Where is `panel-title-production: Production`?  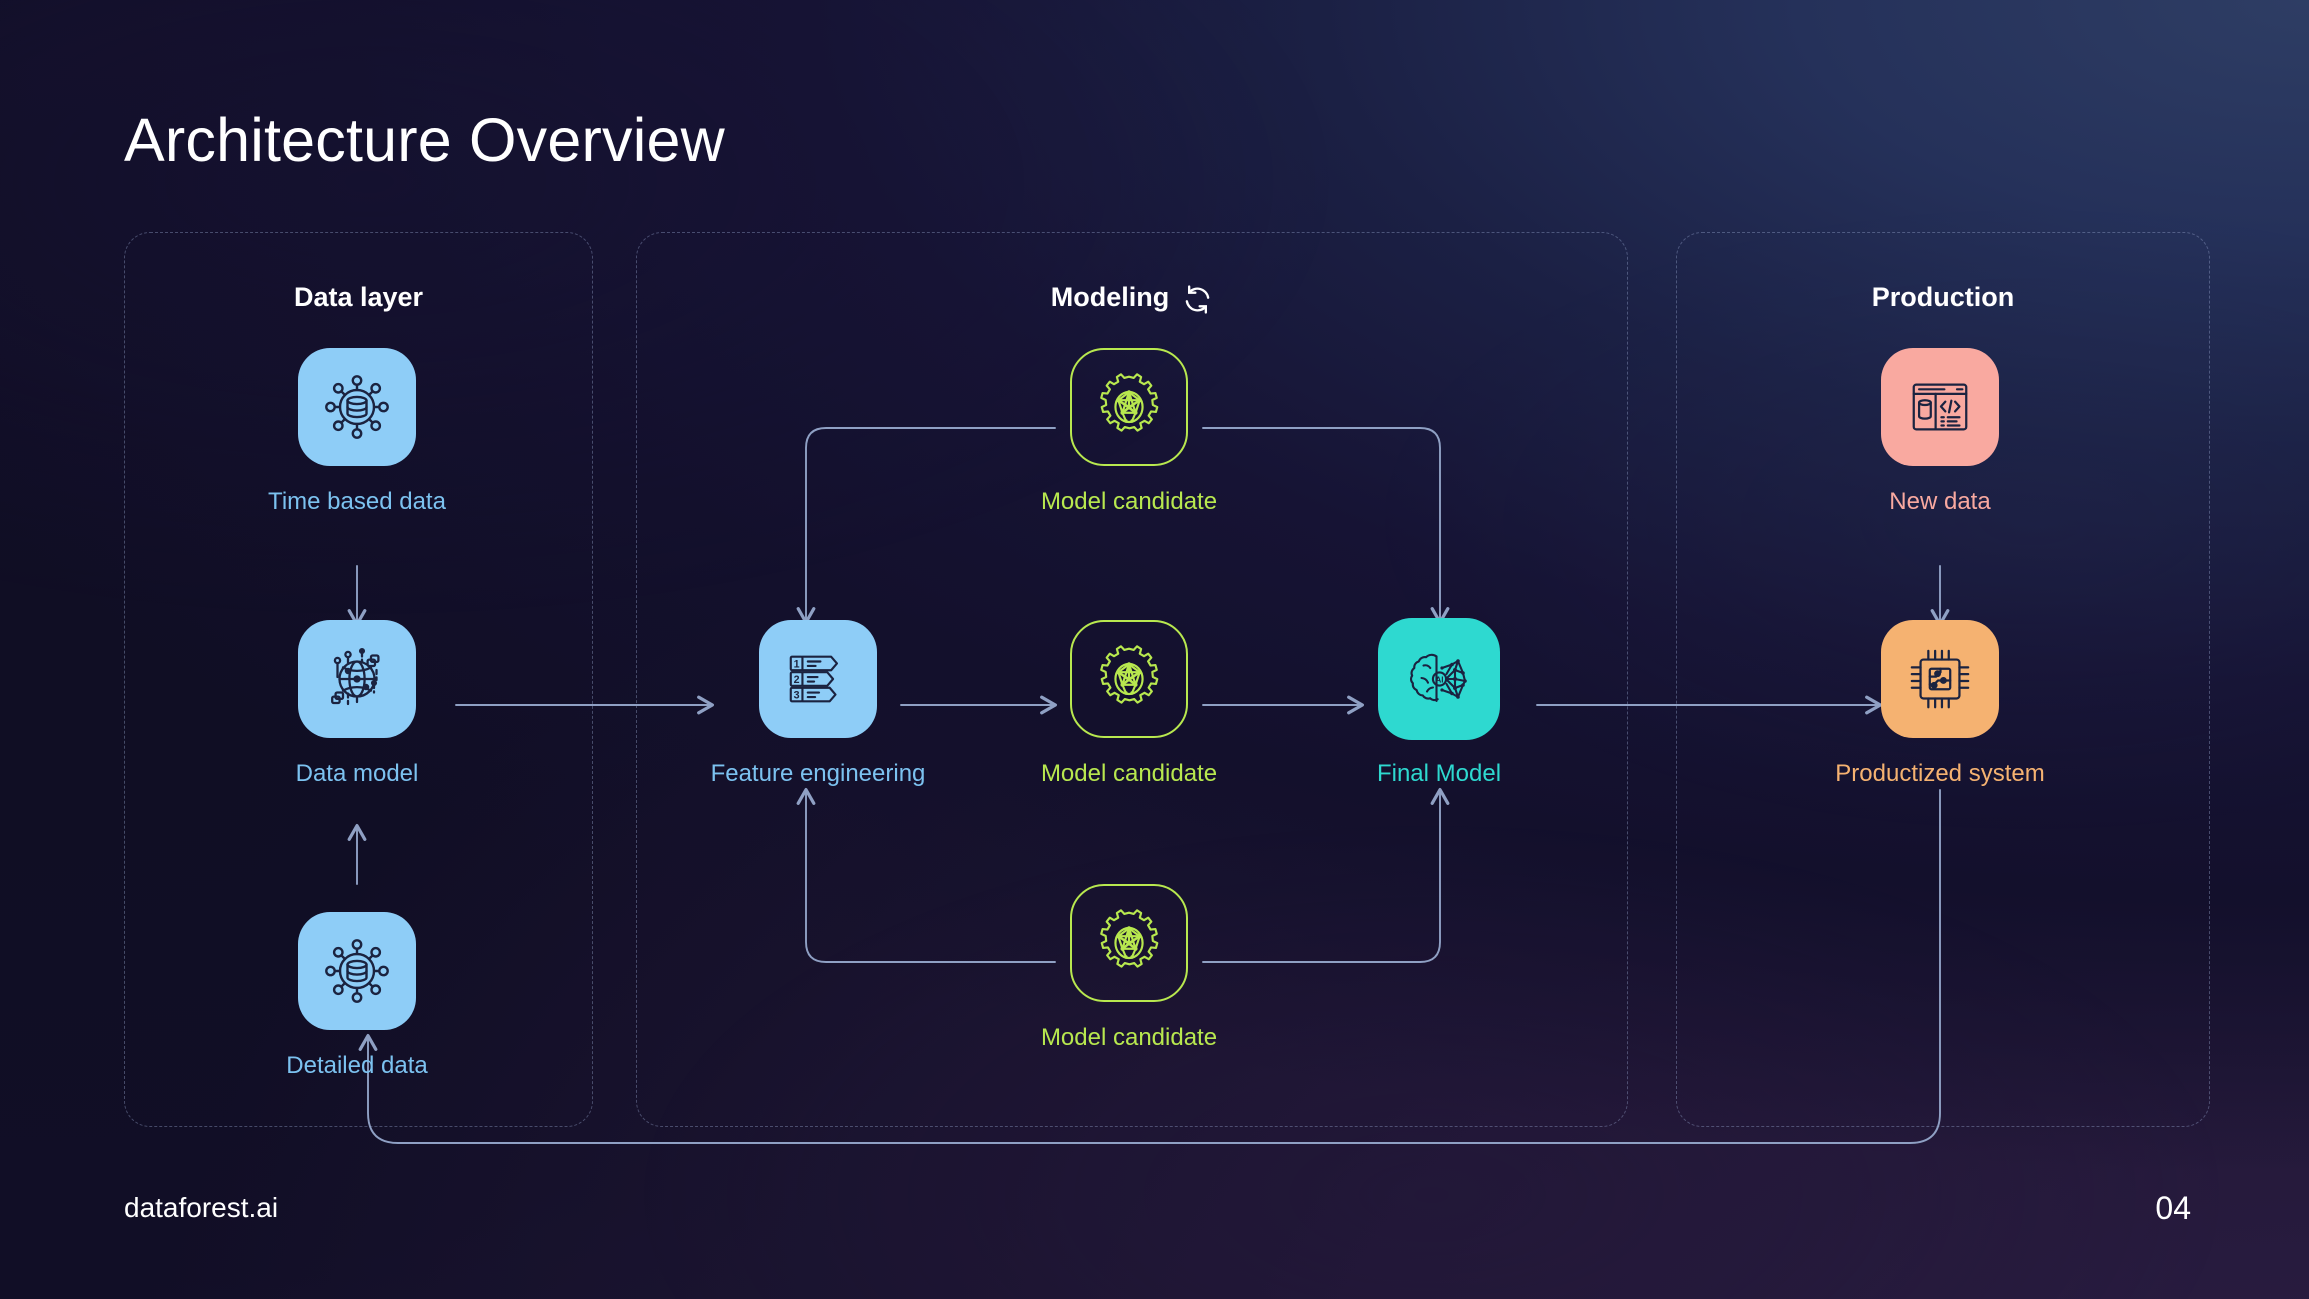 panel-title-production: Production is located at coordinates (1943, 297).